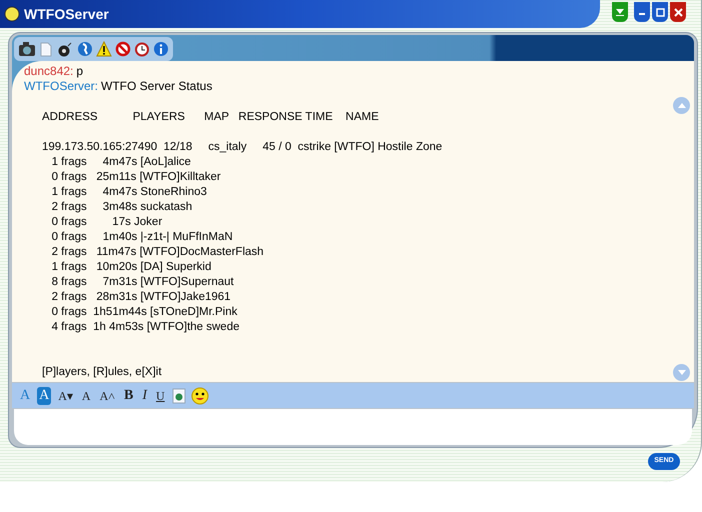 Image resolution: width=702 pixels, height=512 pixels. I want to click on info-icon, so click(161, 49).